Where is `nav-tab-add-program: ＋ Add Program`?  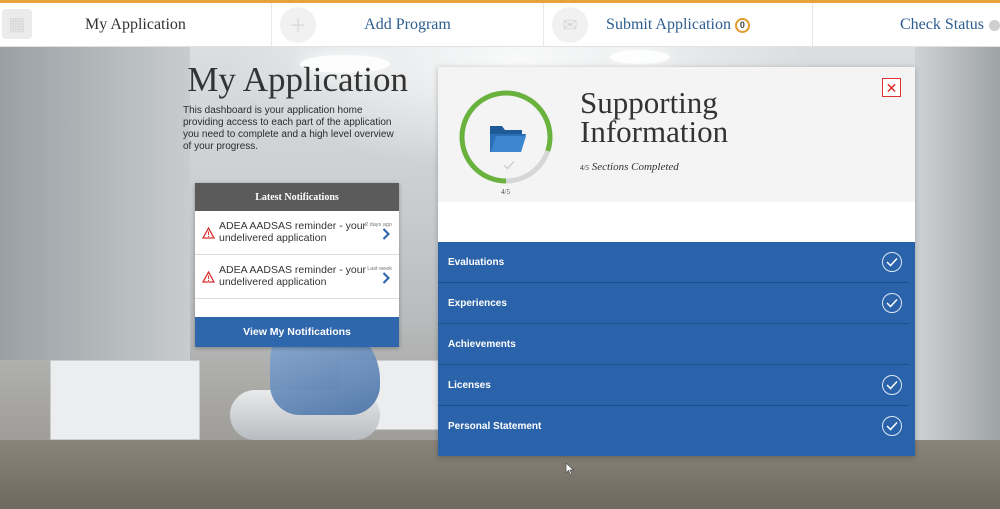
nav-tab-add-program: ＋ Add Program is located at coordinates (408, 25).